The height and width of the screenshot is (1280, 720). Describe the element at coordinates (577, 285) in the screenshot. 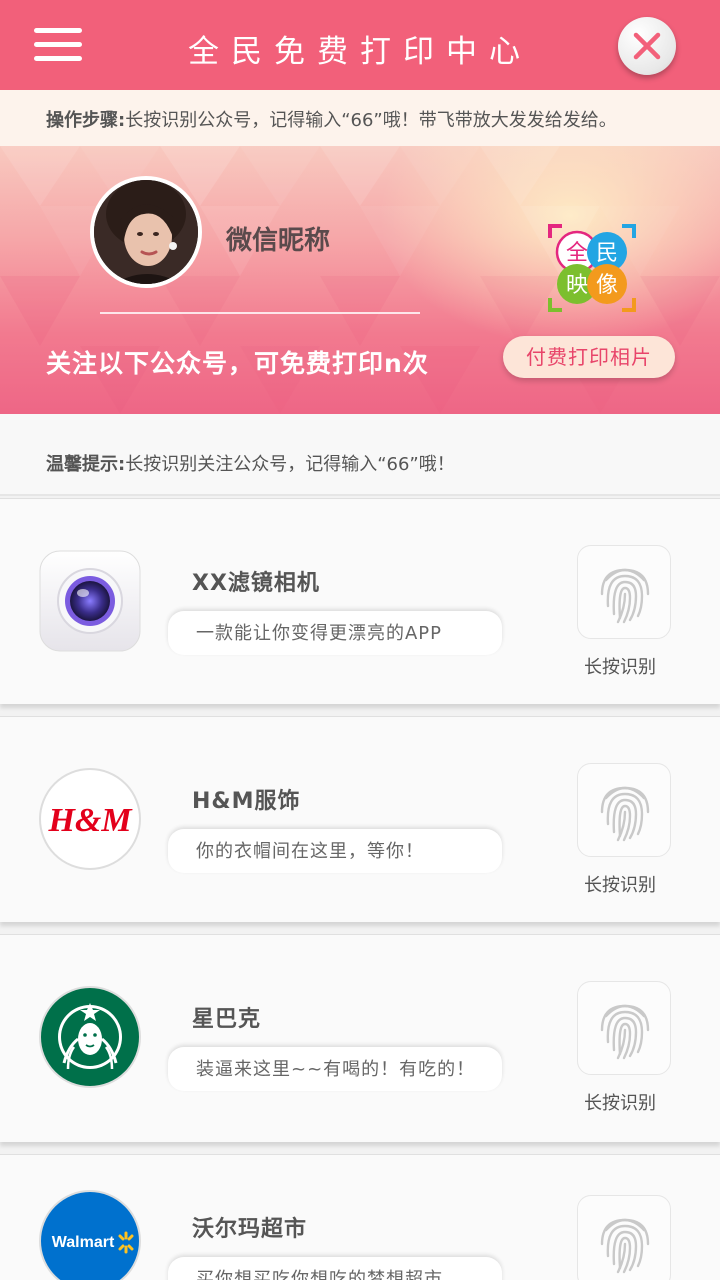

I see `logo-char-3: 映` at that location.